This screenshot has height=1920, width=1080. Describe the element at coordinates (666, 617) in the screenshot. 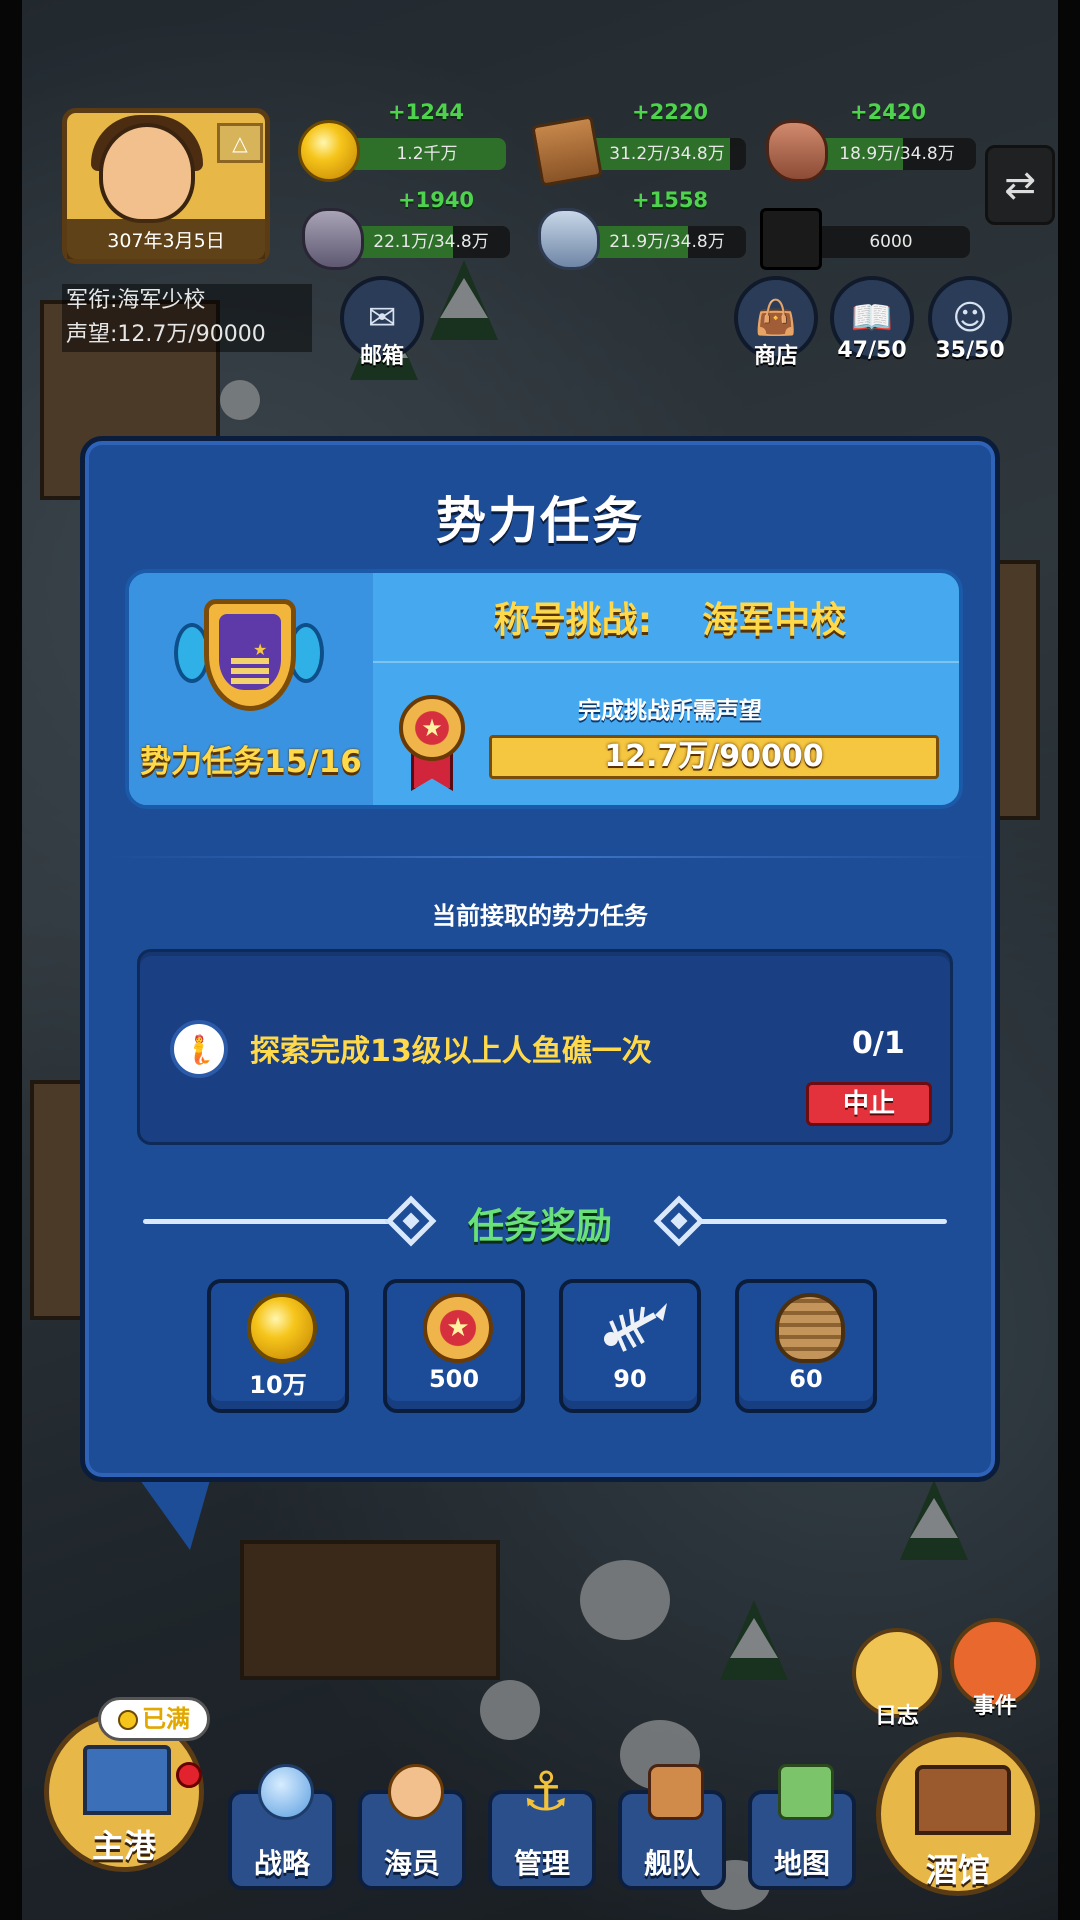

I see `title-challenge-line: 称号挑战: 海军中校` at that location.